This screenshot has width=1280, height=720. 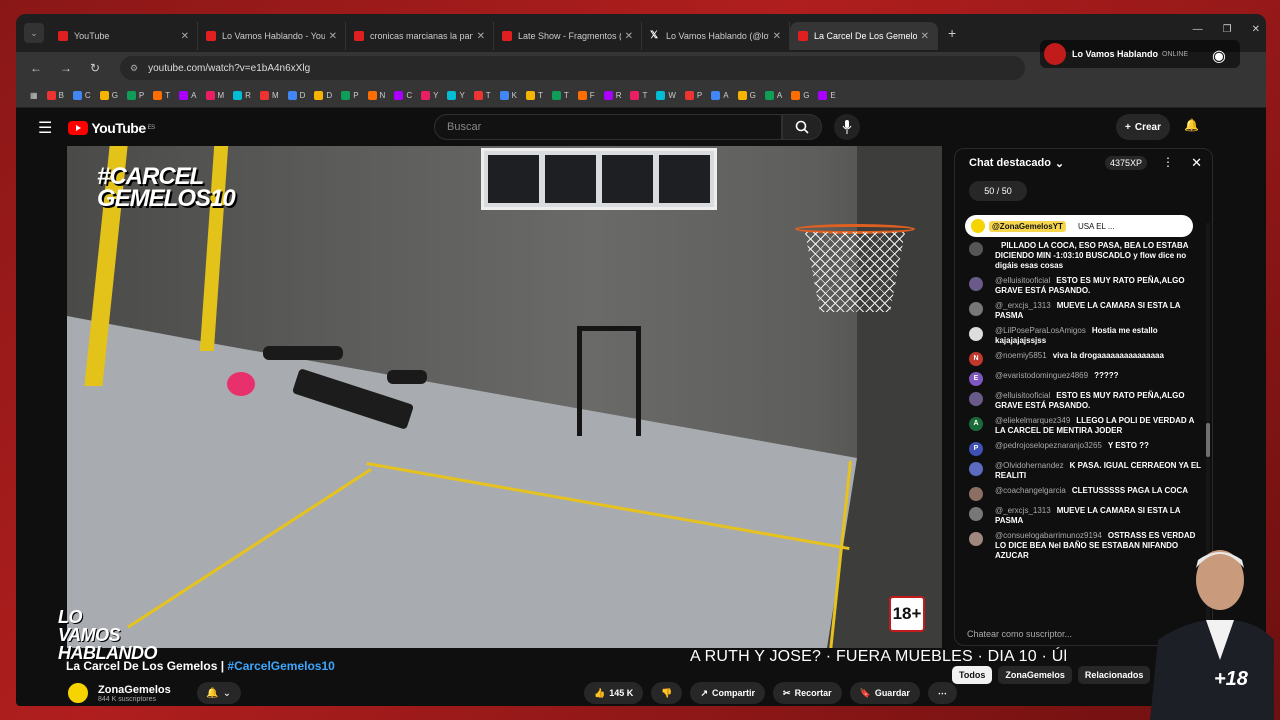 What do you see at coordinates (1041, 375) in the screenshot?
I see `message-author: @evaristodominguez4869` at bounding box center [1041, 375].